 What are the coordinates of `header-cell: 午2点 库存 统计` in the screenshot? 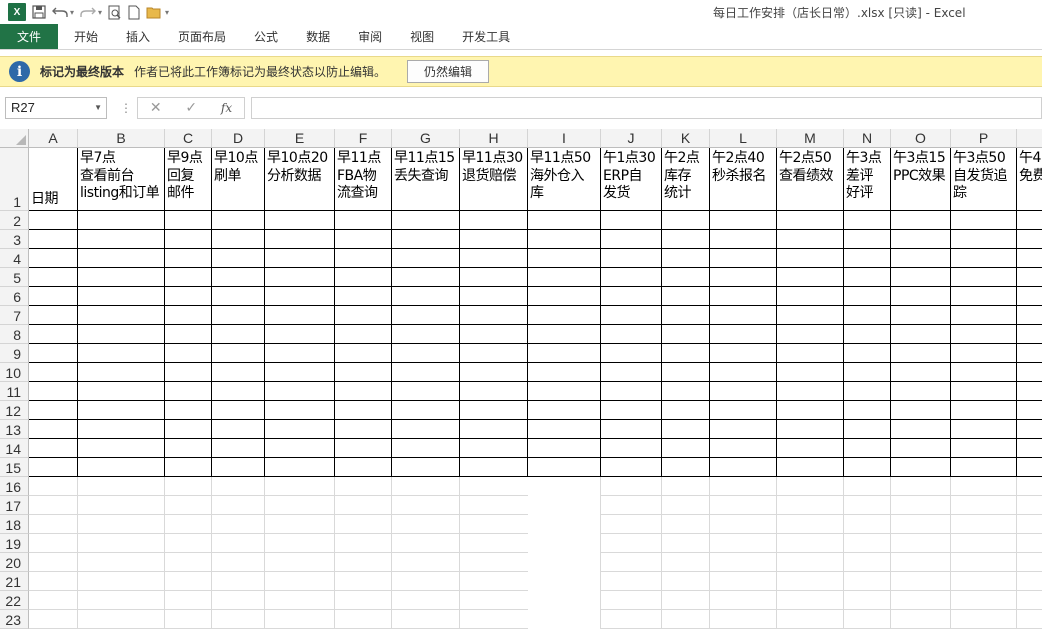 It's located at (686, 179).